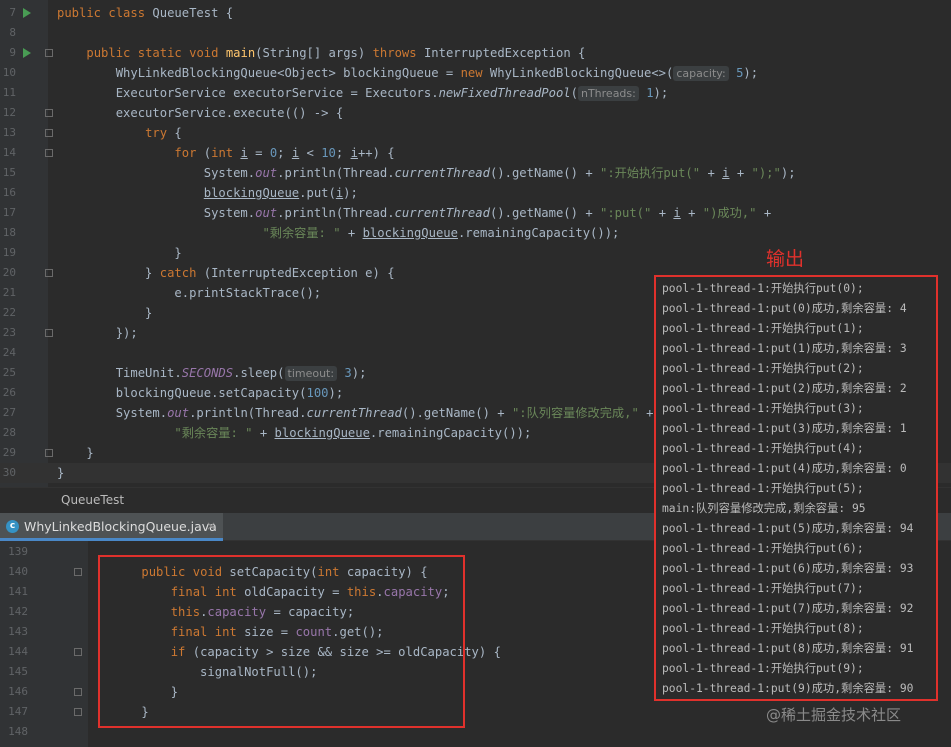 The height and width of the screenshot is (747, 951). What do you see at coordinates (9, 132) in the screenshot?
I see `line-number: 13` at bounding box center [9, 132].